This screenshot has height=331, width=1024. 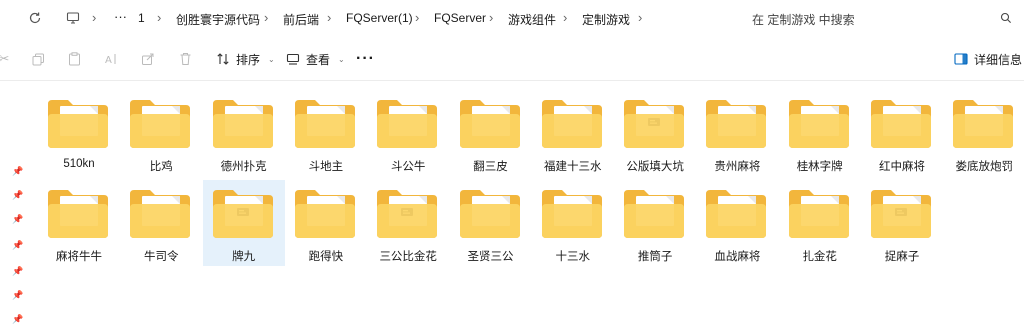 I want to click on folder-name: 三公比金花, so click(x=408, y=257).